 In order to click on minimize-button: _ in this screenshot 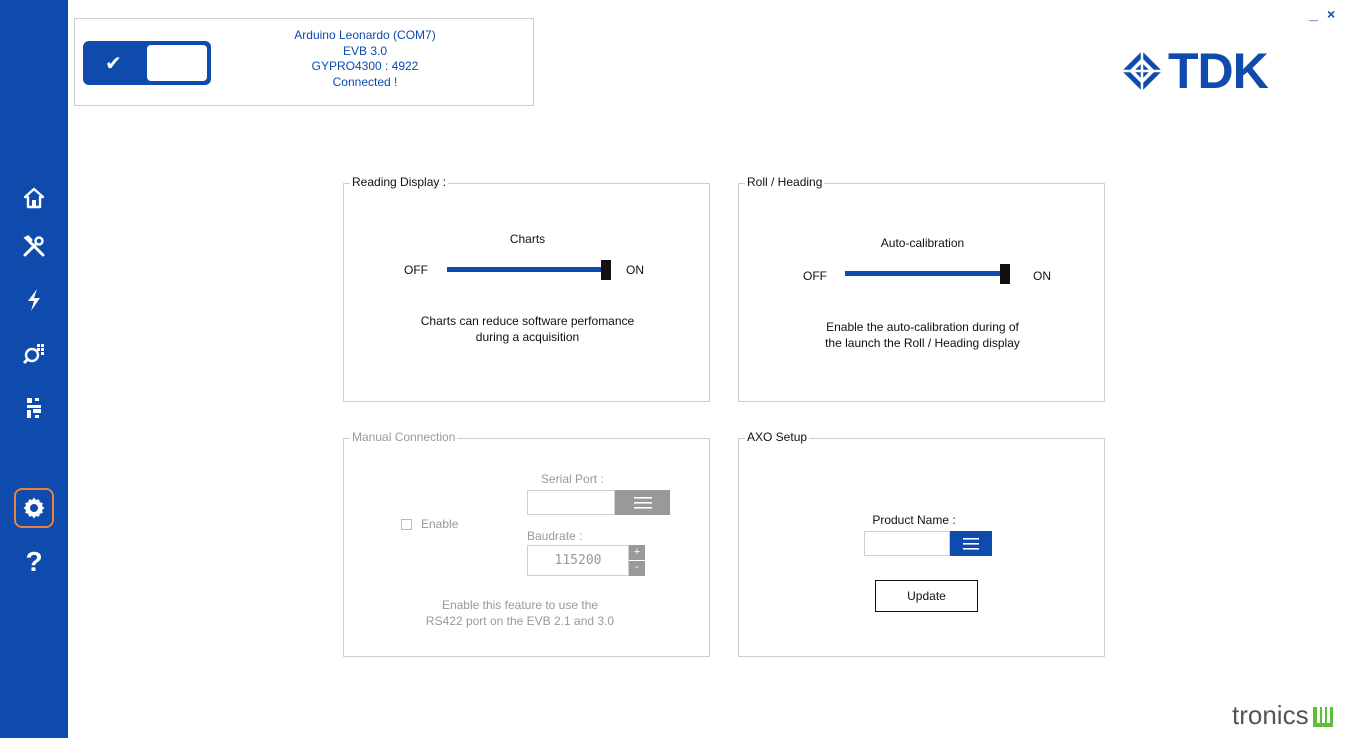, I will do `click(1313, 15)`.